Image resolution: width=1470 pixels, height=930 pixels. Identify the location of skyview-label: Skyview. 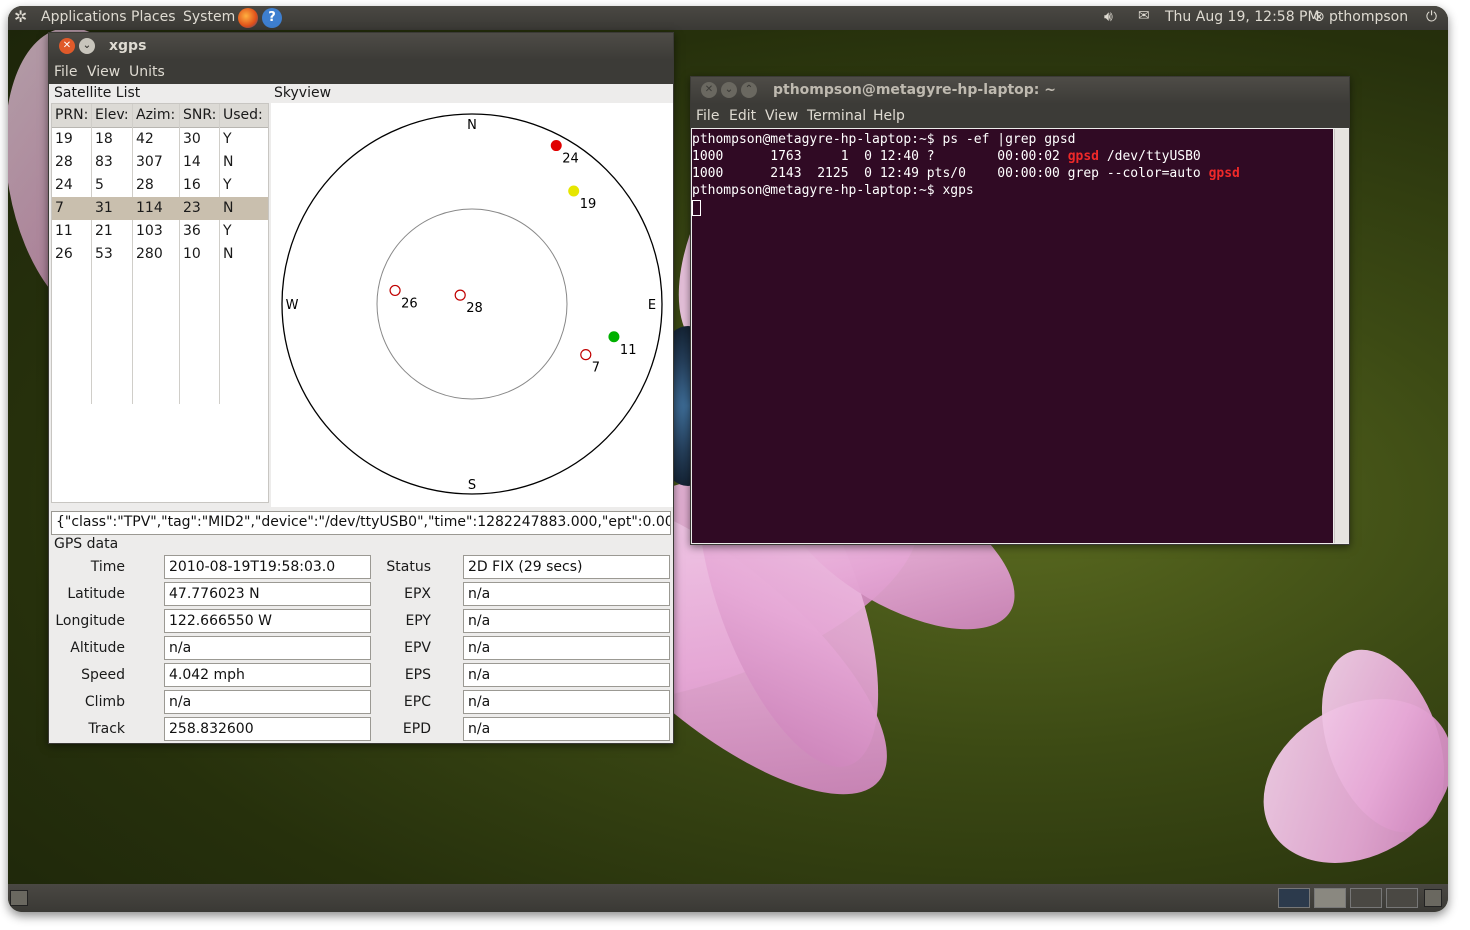
(303, 93).